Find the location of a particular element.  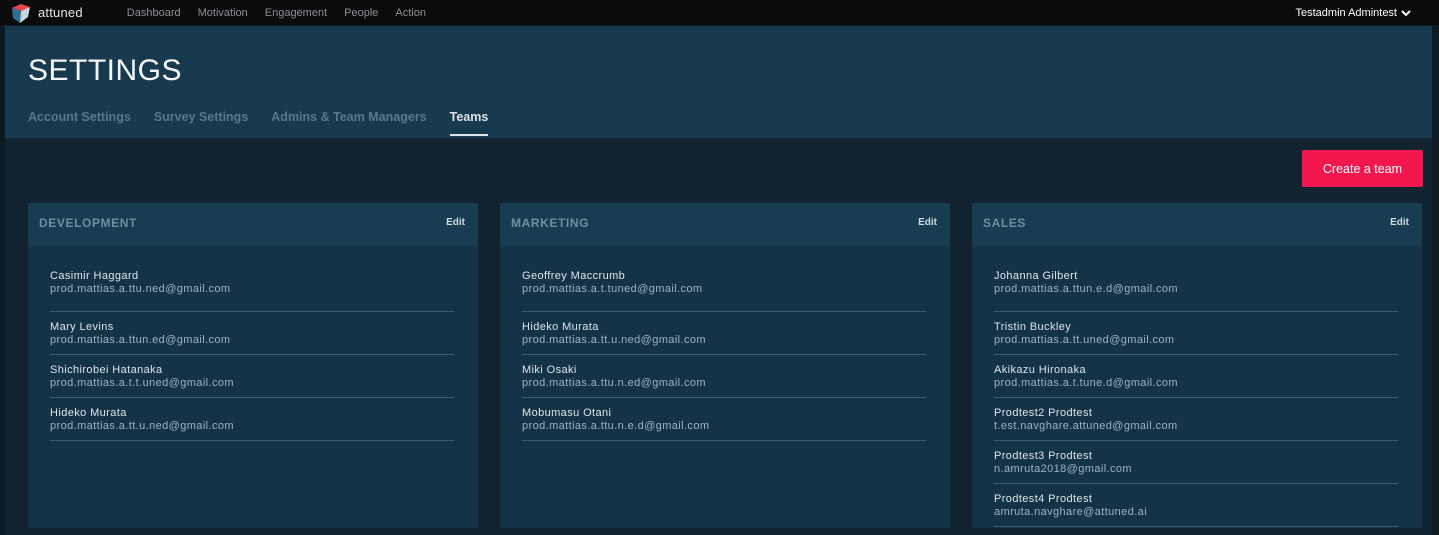

nav-people: People is located at coordinates (361, 13).